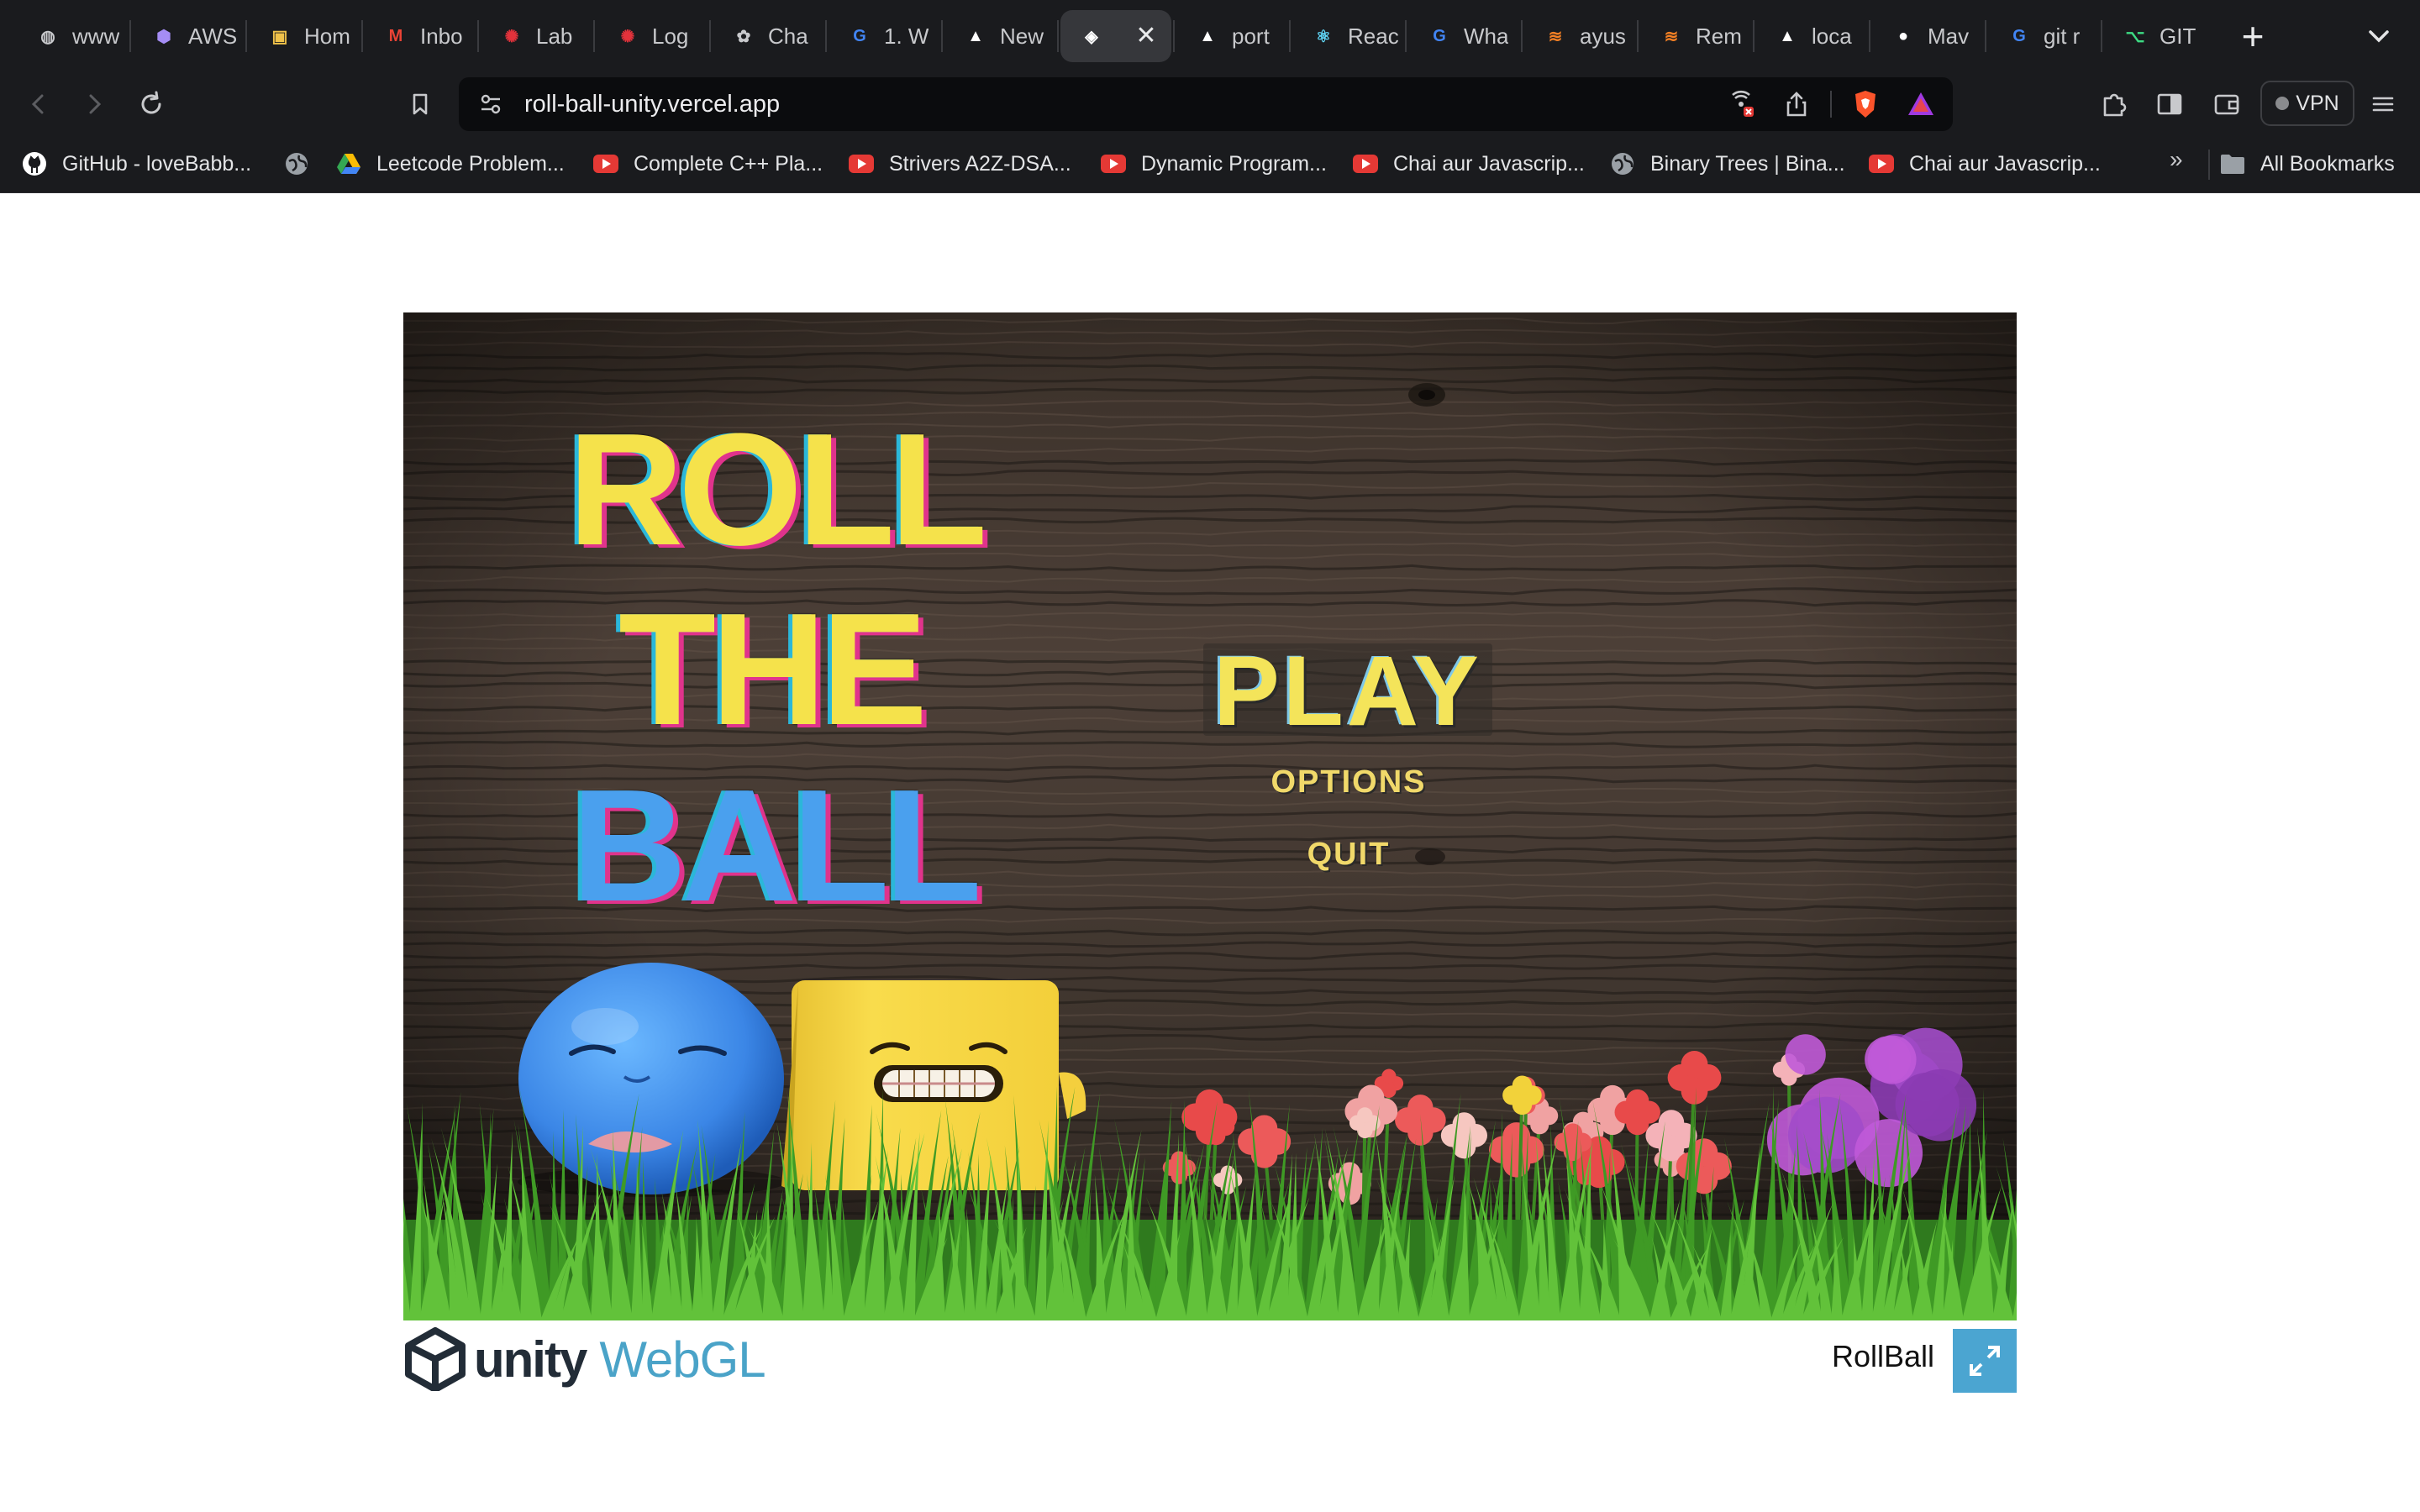 The image size is (2420, 1512). What do you see at coordinates (1348, 782) in the screenshot?
I see `options-button: OPTIONS` at bounding box center [1348, 782].